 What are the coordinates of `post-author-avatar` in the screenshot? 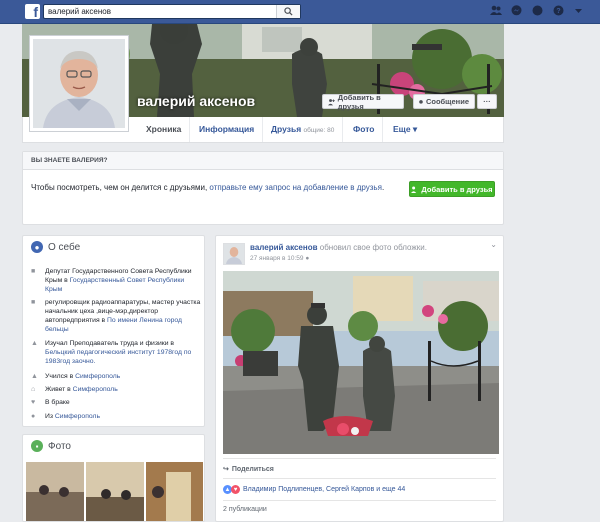 It's located at (234, 254).